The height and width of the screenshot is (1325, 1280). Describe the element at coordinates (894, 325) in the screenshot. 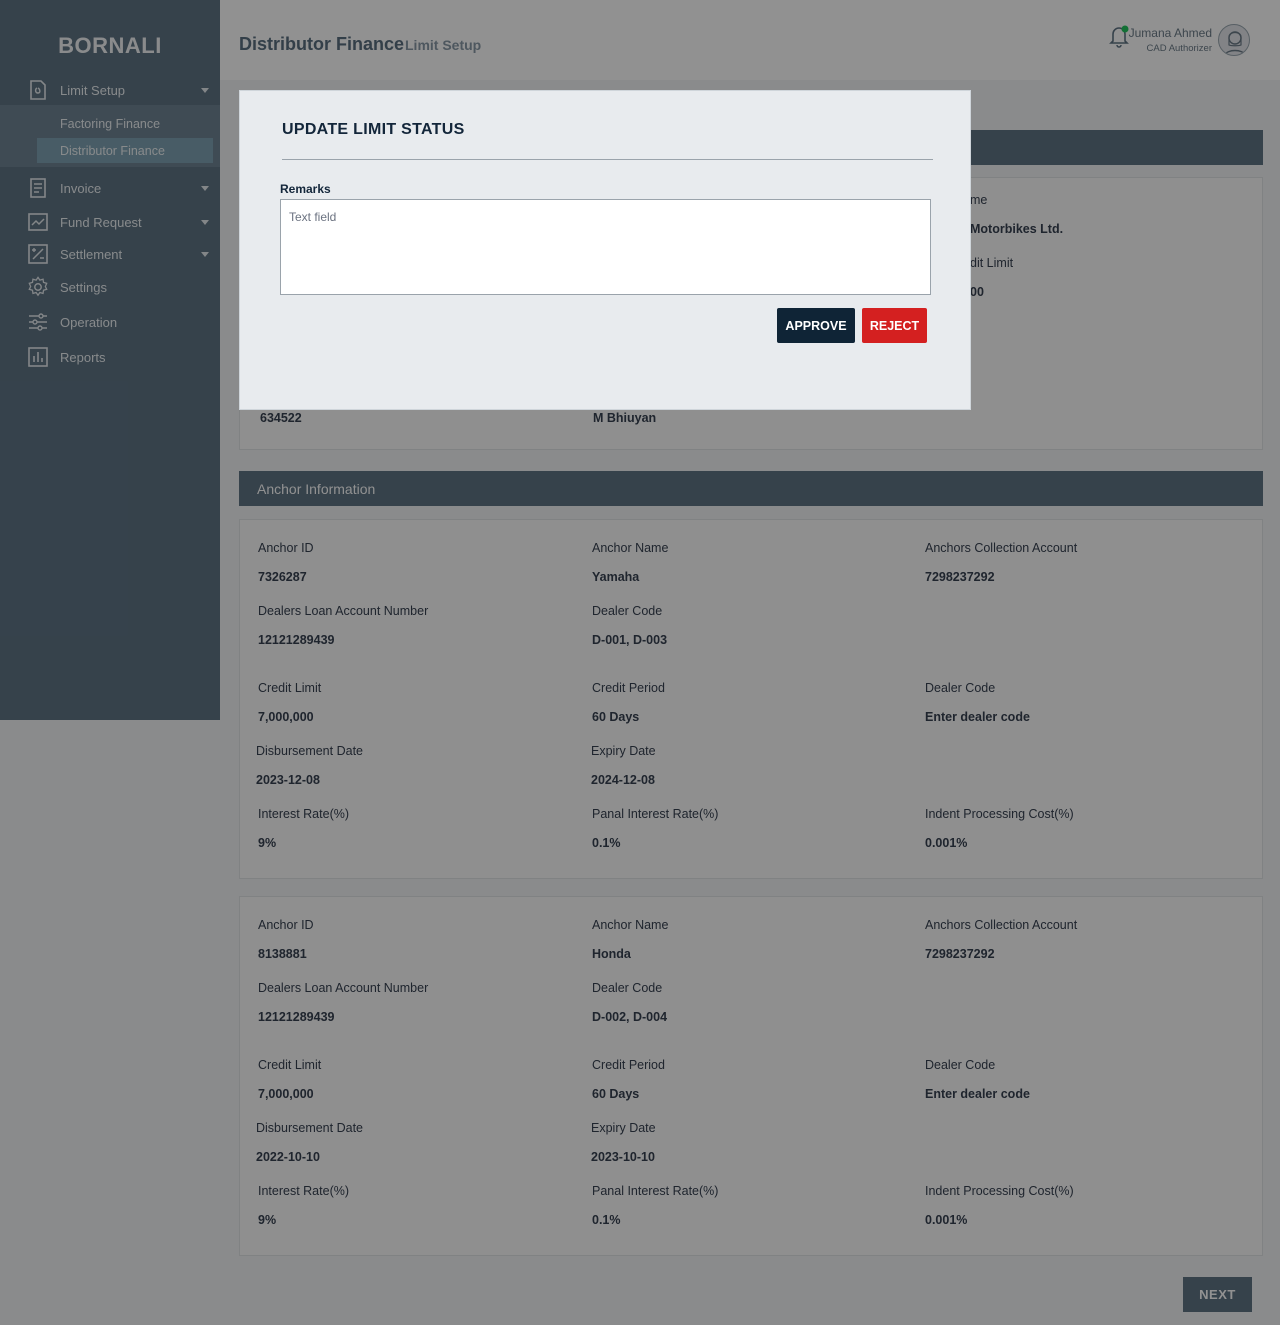

I see `reject-button: REJECT` at that location.